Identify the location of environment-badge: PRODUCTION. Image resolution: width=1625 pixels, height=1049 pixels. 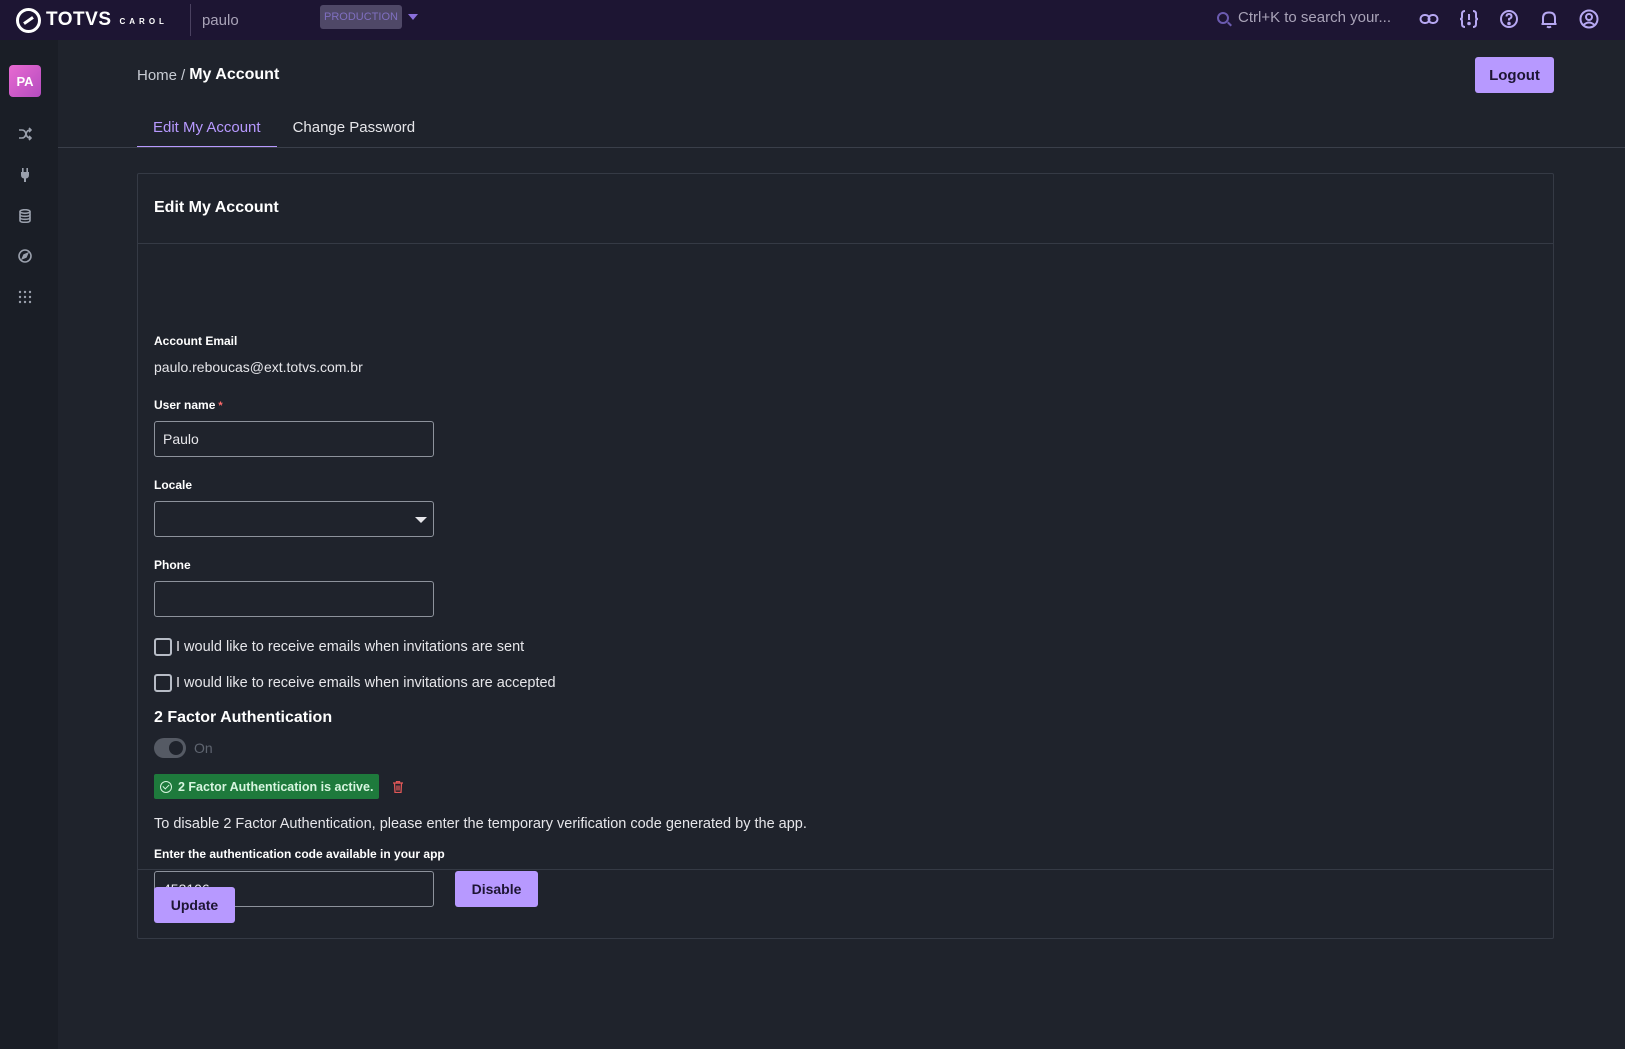
(361, 17).